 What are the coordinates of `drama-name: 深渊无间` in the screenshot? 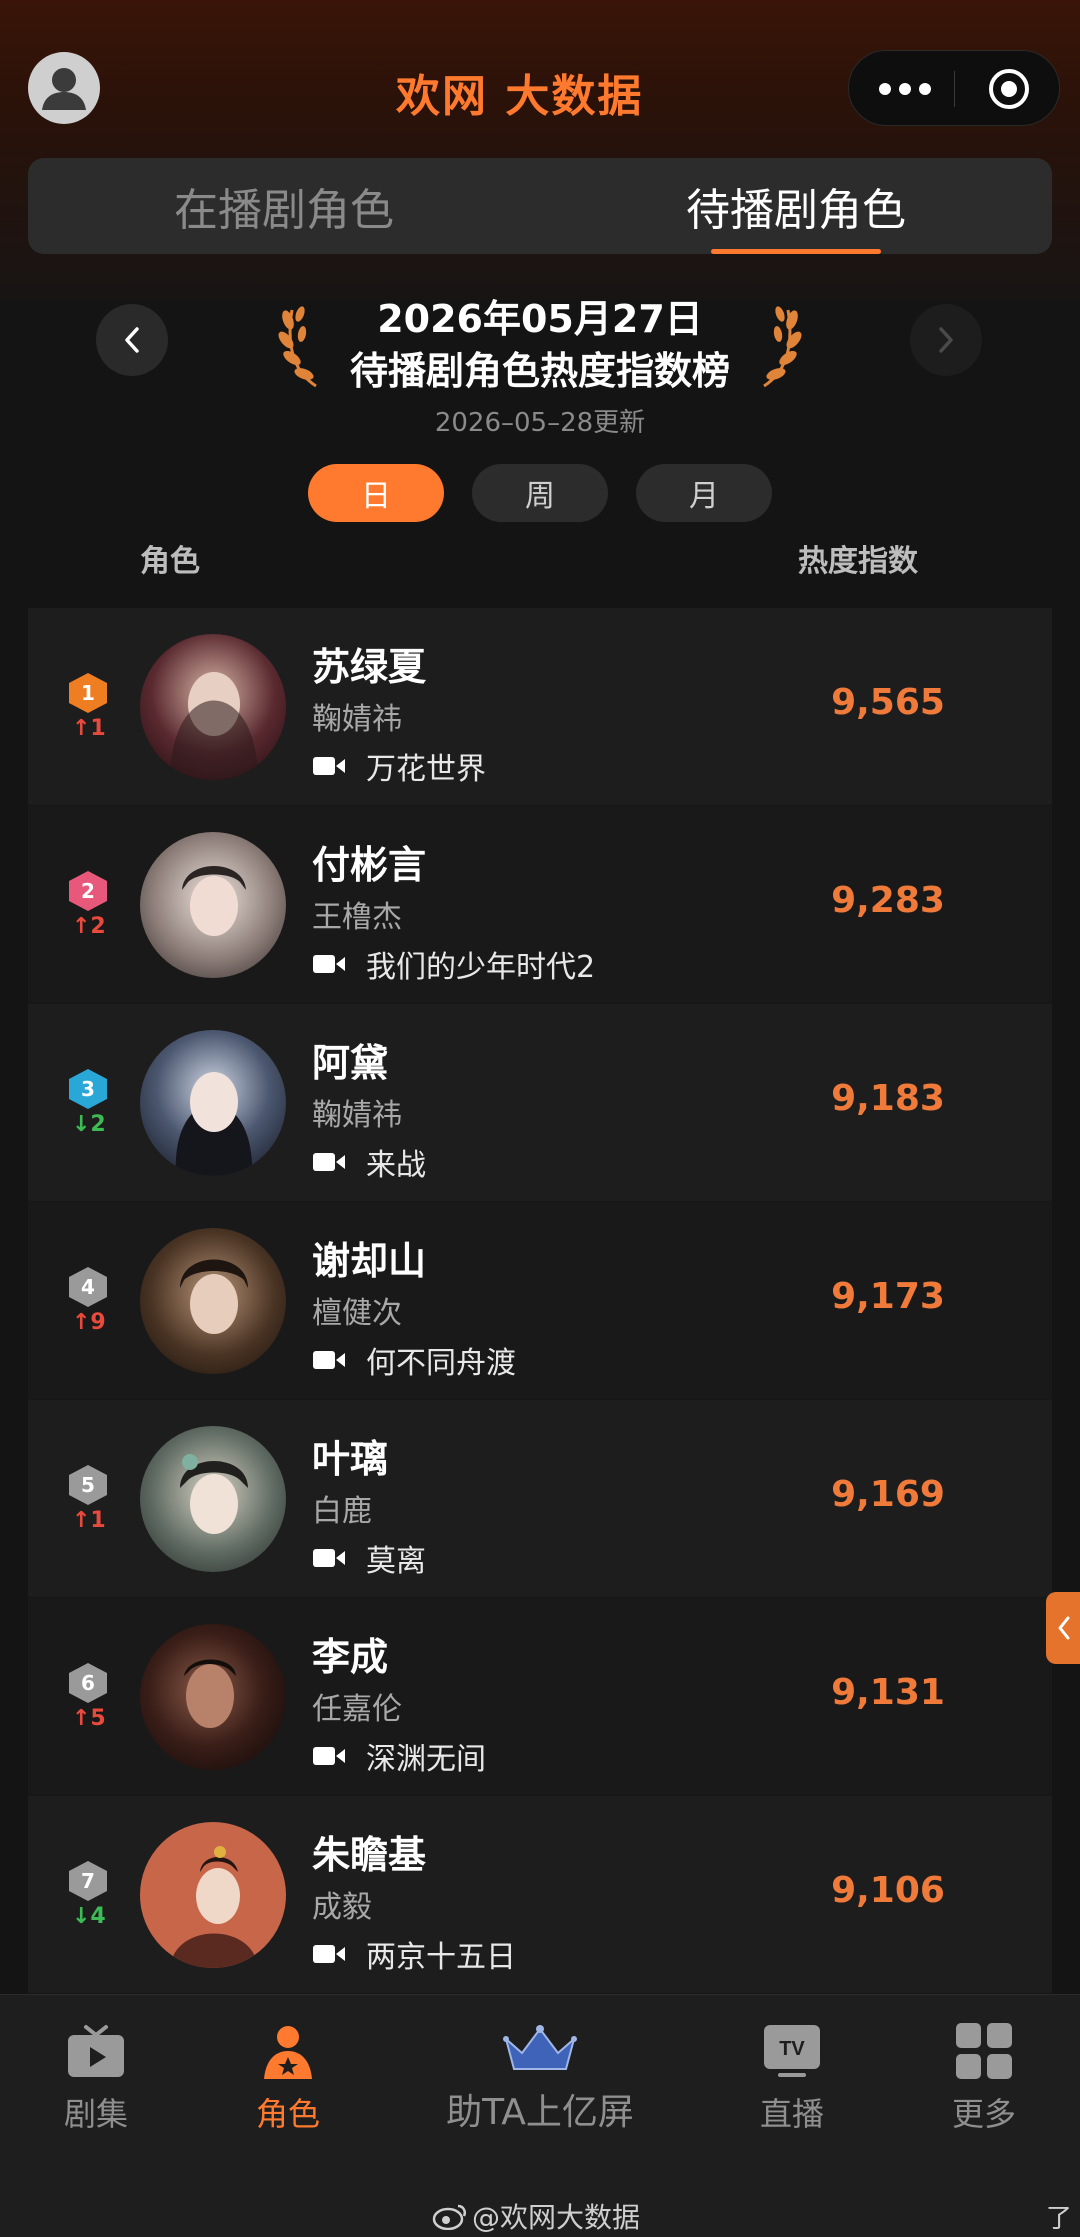 It's located at (426, 1759).